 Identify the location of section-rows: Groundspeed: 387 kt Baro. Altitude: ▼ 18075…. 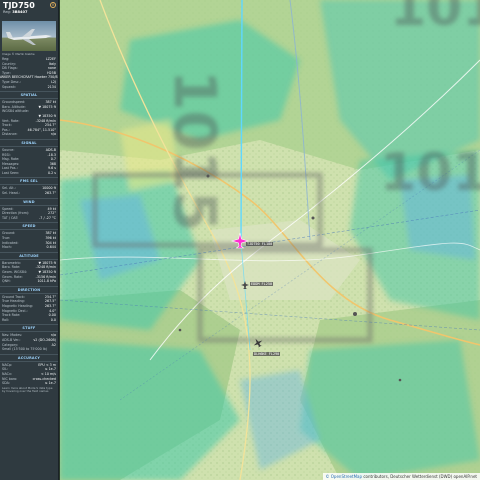
(29, 118).